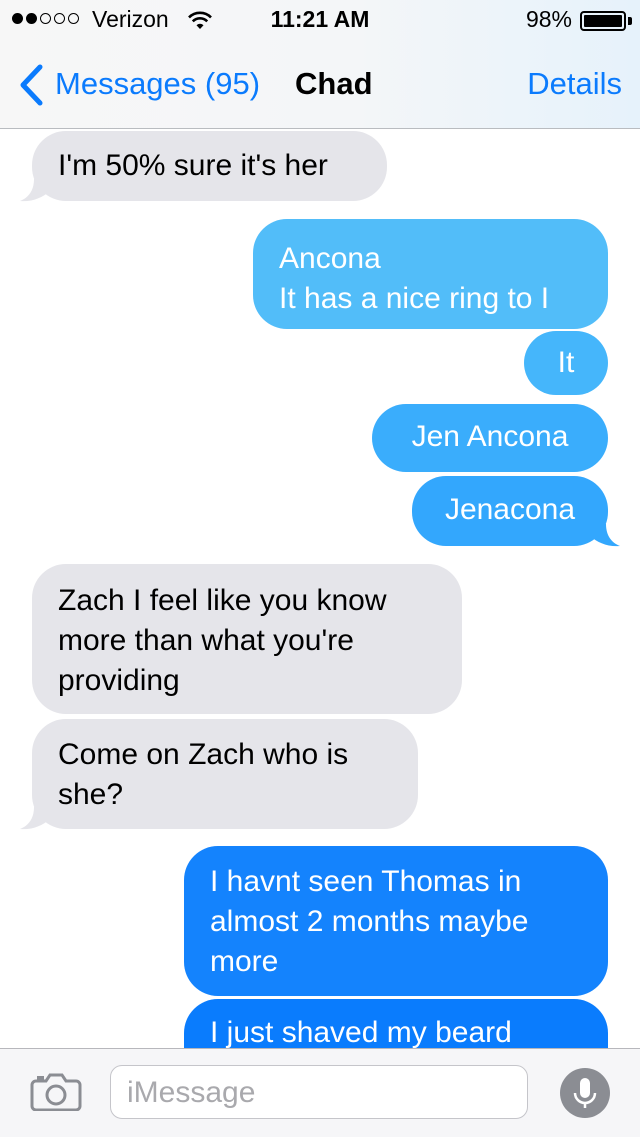 This screenshot has width=640, height=1137. What do you see at coordinates (396, 1023) in the screenshot?
I see `sent-message-bubble: I just shaved my beard` at bounding box center [396, 1023].